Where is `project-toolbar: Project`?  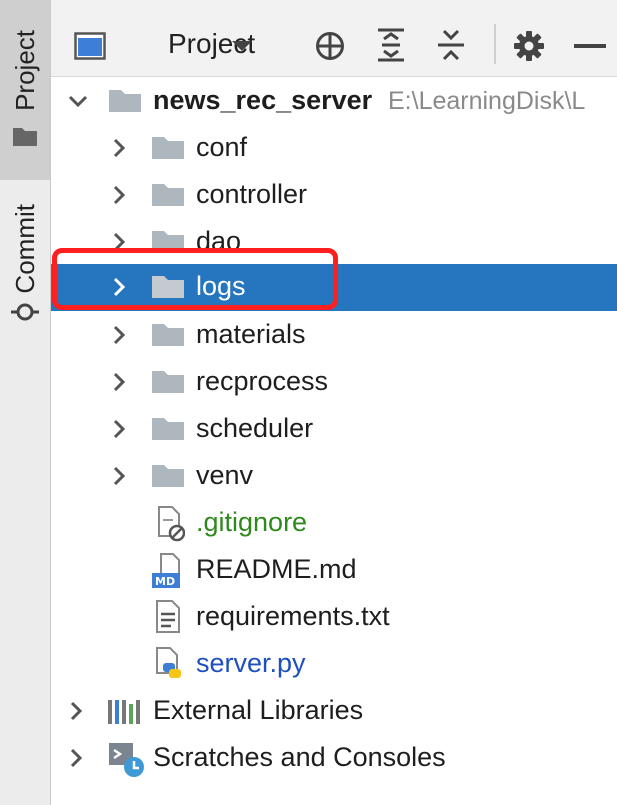
project-toolbar: Project is located at coordinates (334, 38).